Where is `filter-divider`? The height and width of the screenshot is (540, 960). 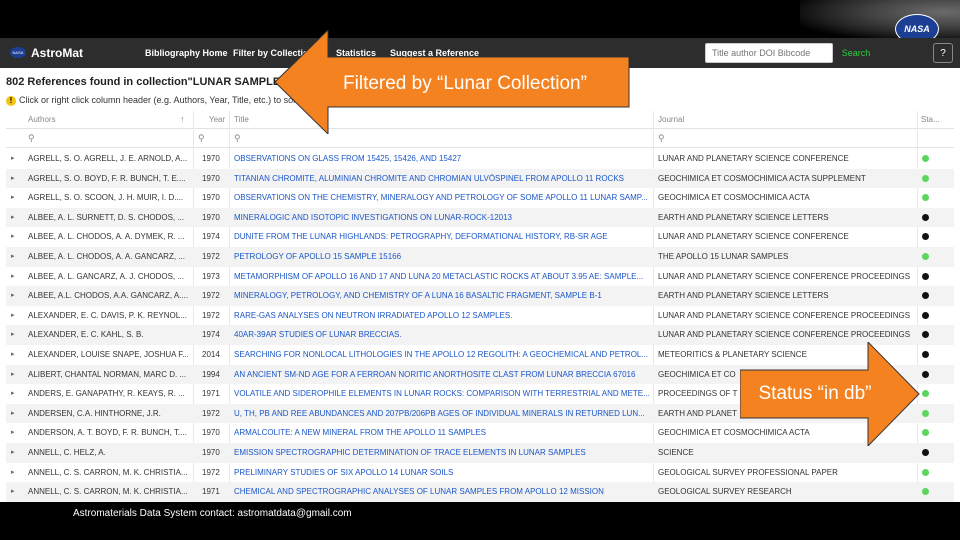 filter-divider is located at coordinates (480, 147).